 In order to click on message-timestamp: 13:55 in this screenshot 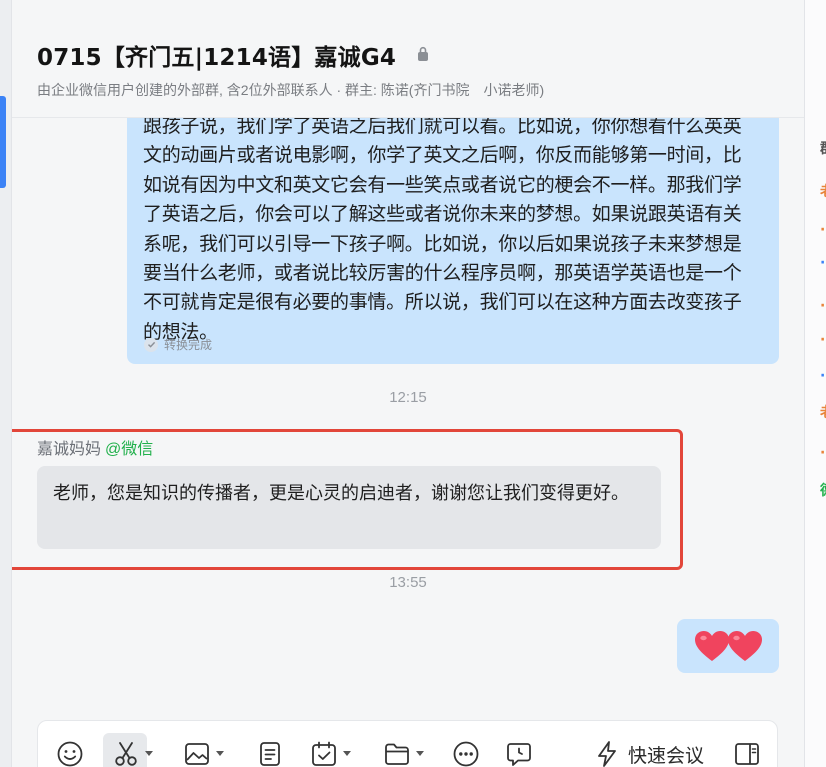, I will do `click(408, 582)`.